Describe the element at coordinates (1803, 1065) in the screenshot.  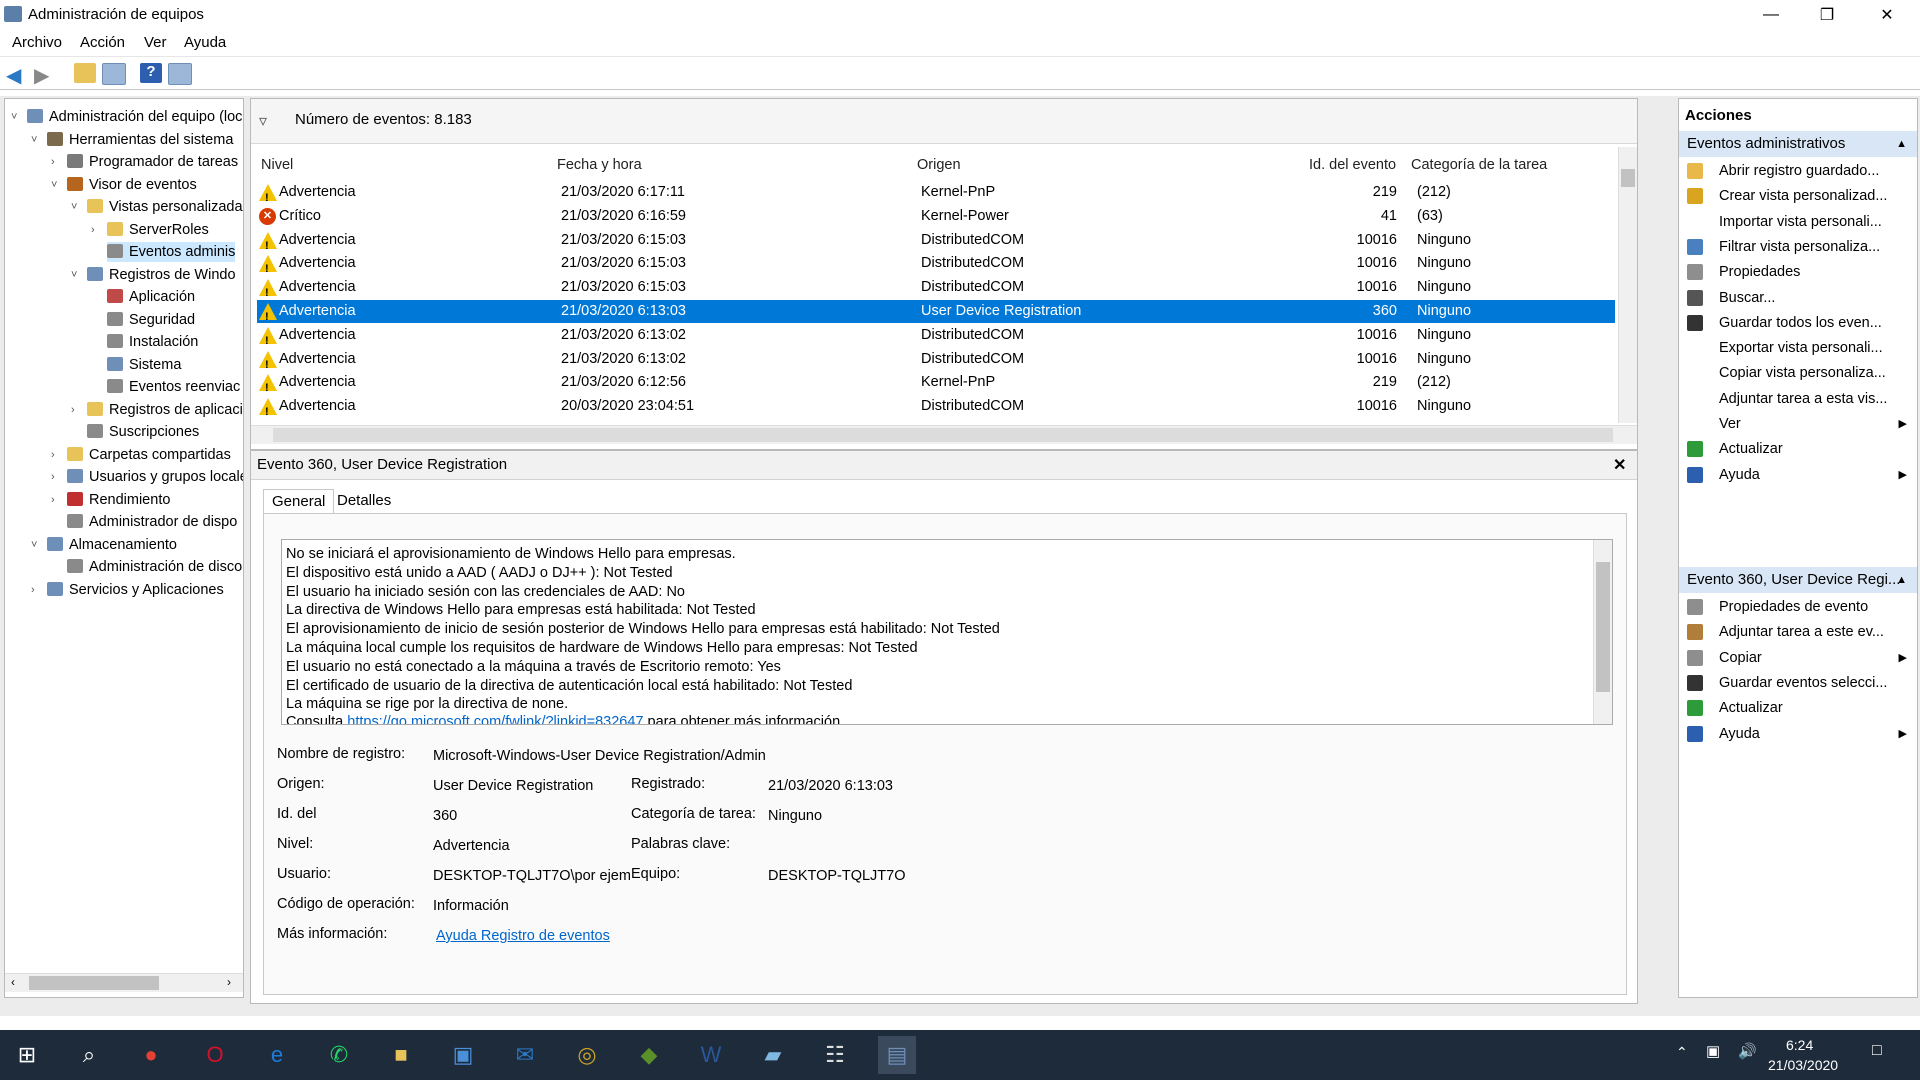
I see `clock-date: 21/03/2020` at that location.